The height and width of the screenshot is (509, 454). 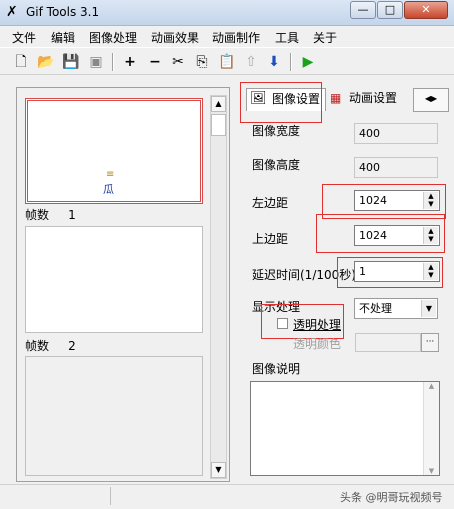 I want to click on tab-scroll-right-icon: ▶, so click(x=434, y=98).